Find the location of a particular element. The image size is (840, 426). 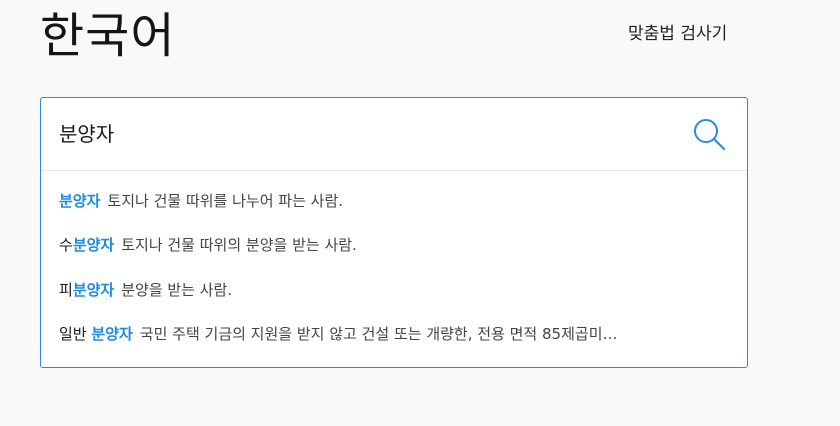

search-row is located at coordinates (394, 134).